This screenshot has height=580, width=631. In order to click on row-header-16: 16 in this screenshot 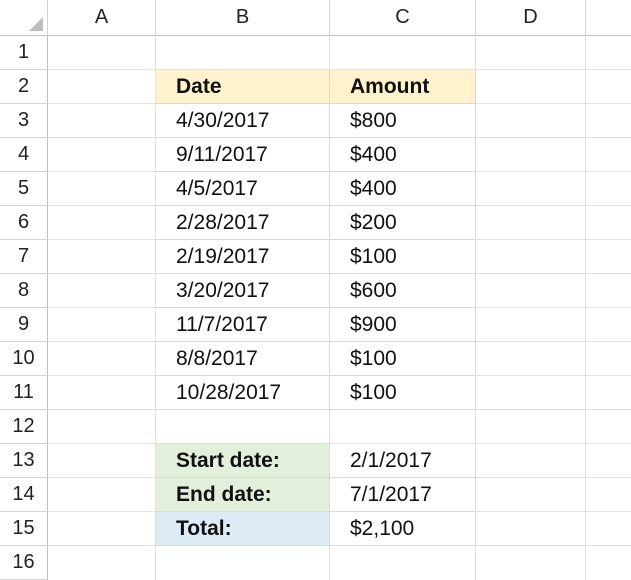, I will do `click(24, 563)`.